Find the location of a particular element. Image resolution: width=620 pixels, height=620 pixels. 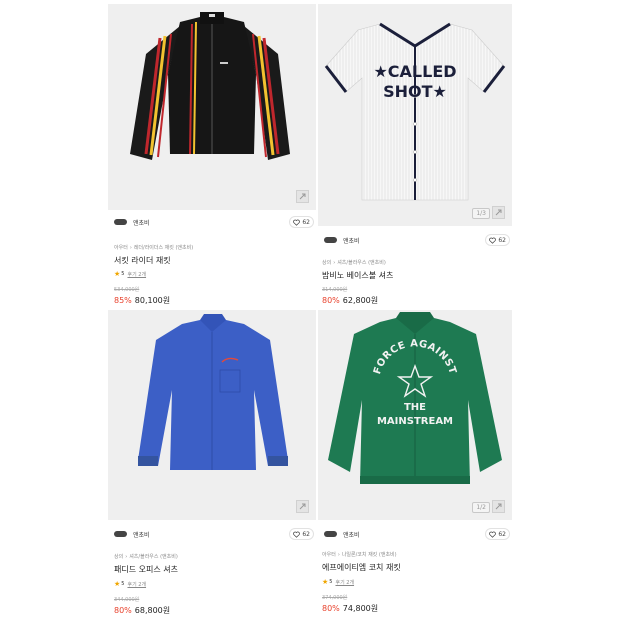

blue-office-shirt-image is located at coordinates (213, 392).